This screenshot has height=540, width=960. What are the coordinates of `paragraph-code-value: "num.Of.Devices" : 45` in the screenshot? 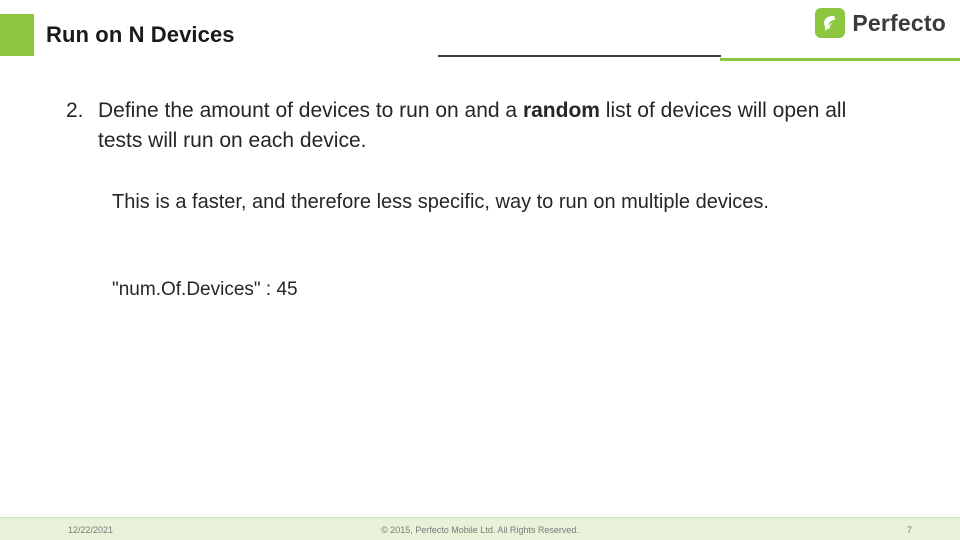 It's located at (205, 289).